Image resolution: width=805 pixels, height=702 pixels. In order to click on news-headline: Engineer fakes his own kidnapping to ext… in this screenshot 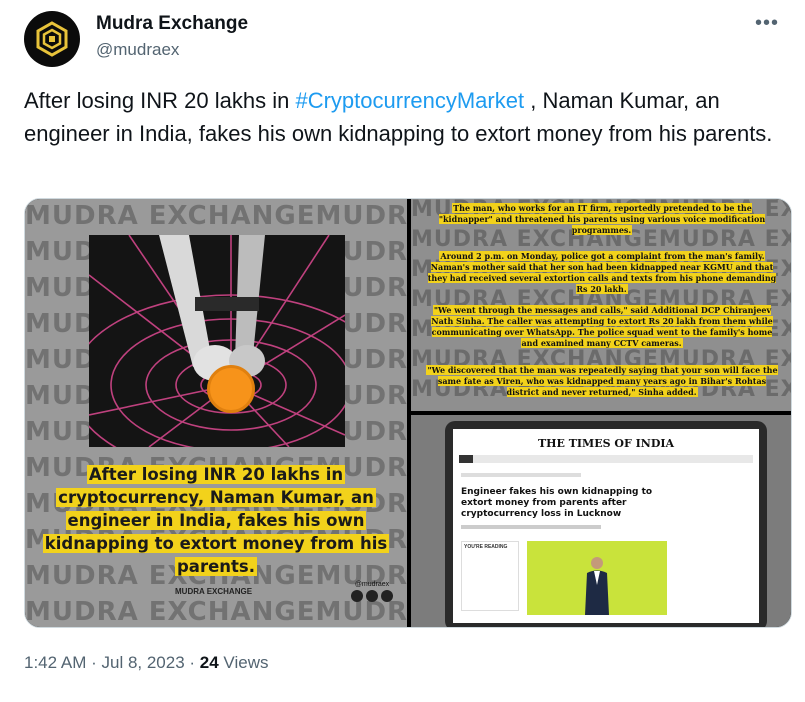, I will do `click(557, 503)`.